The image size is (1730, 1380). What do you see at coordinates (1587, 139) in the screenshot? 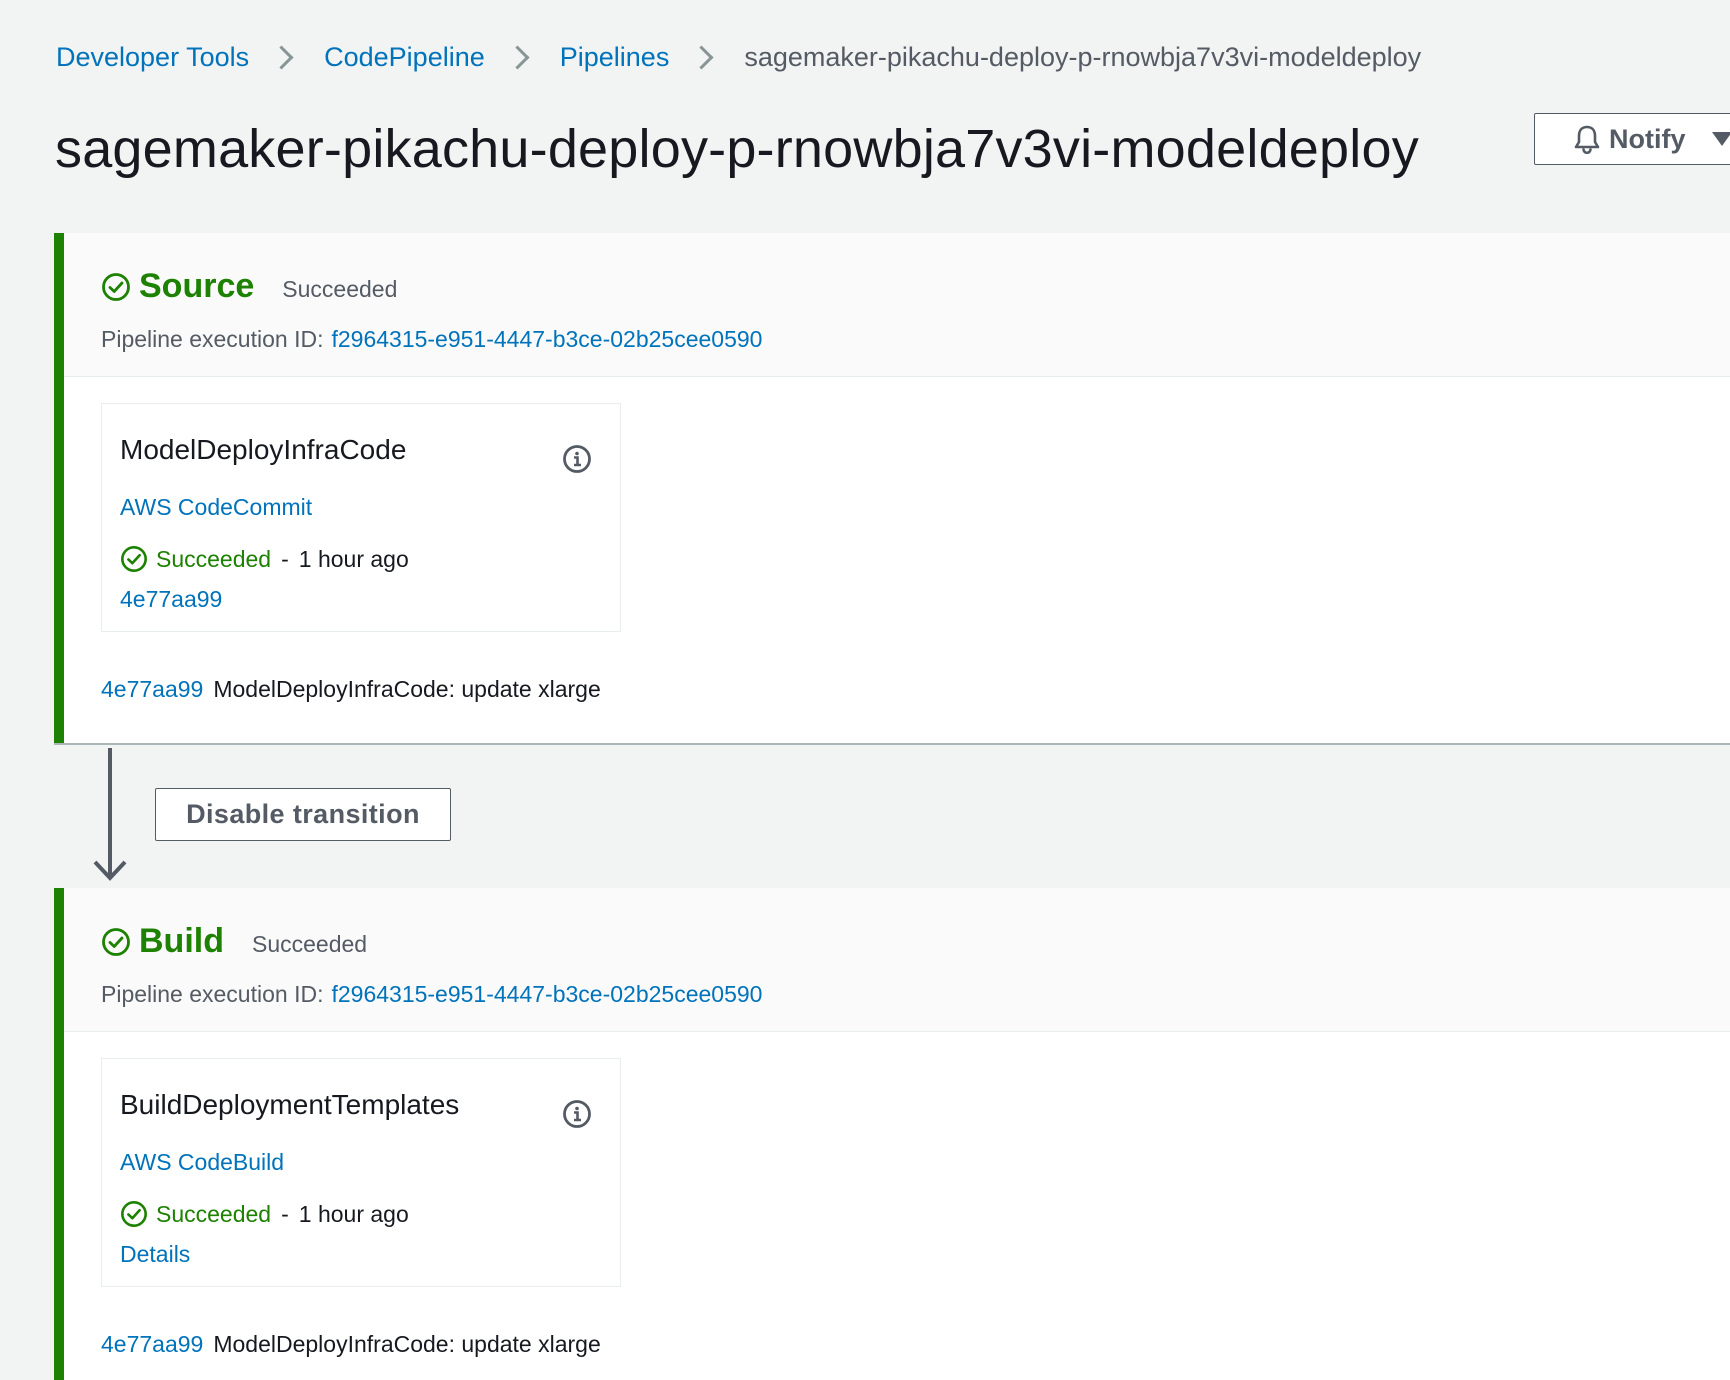
I see `bell-icon` at bounding box center [1587, 139].